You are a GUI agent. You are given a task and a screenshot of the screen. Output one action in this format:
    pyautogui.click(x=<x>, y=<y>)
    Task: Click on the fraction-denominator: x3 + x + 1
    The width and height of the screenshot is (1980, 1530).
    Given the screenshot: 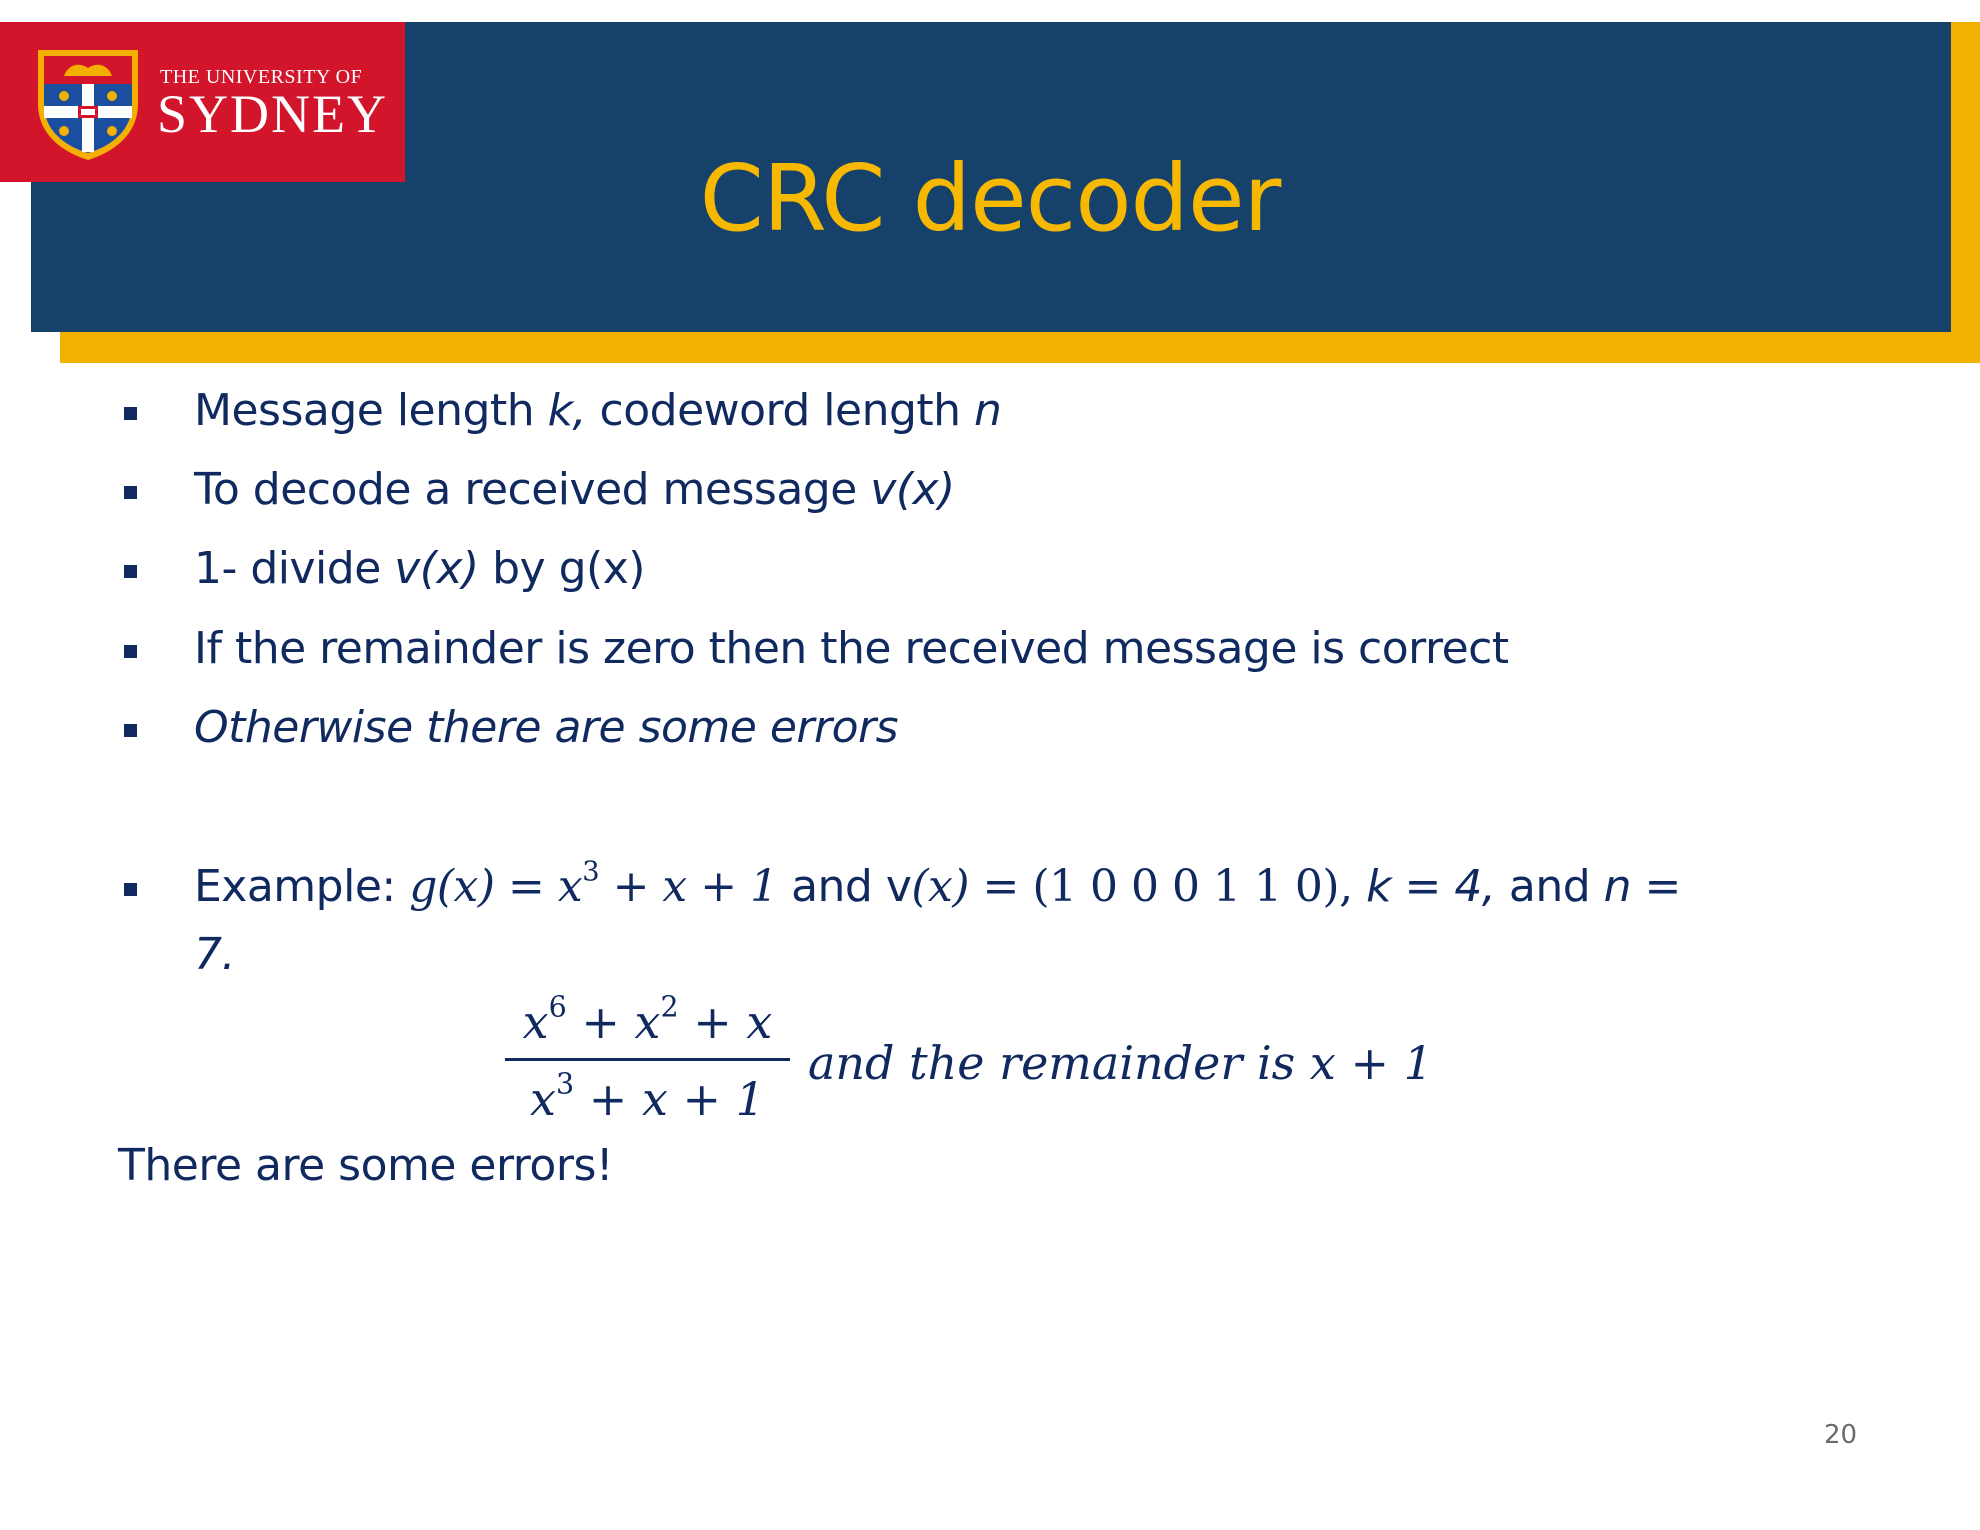 What is the action you would take?
    pyautogui.click(x=647, y=1099)
    